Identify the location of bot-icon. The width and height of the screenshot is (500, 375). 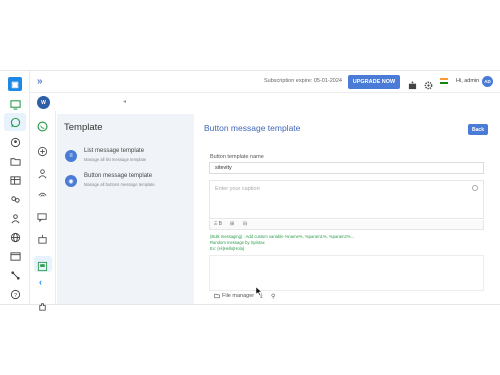
(42, 238).